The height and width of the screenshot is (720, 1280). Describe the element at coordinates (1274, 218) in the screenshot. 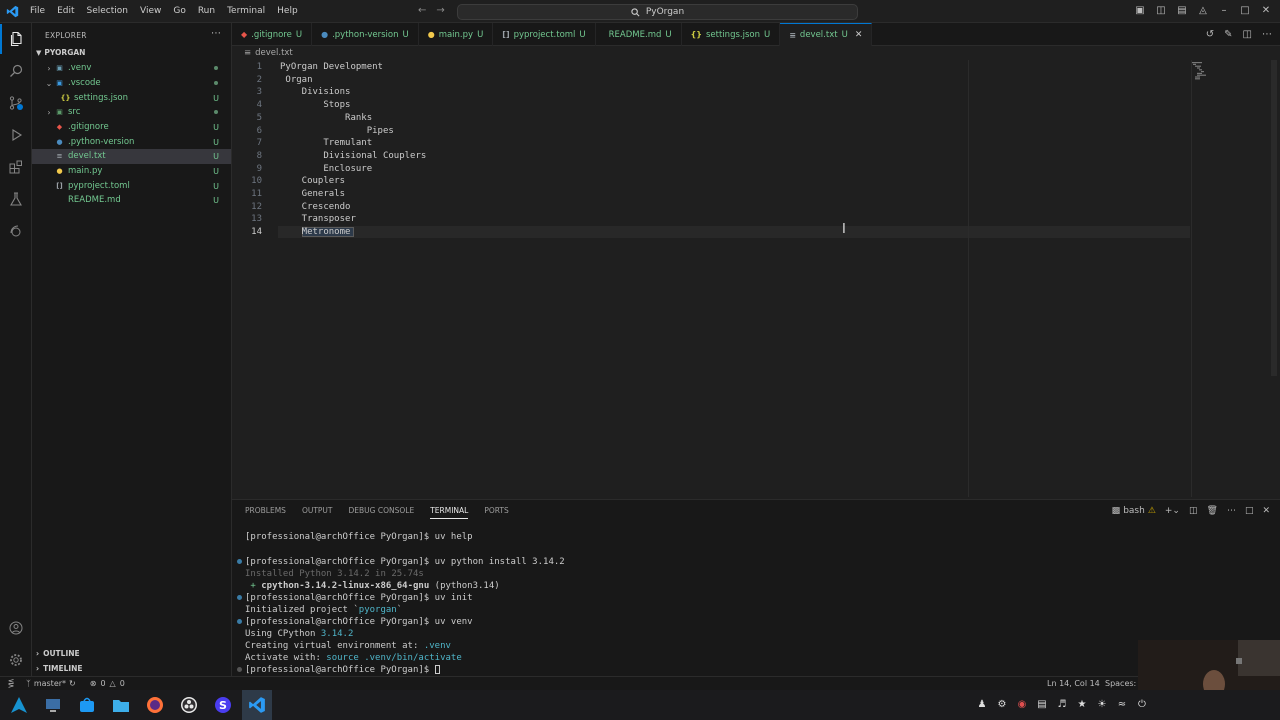

I see `vertical-scrollbar` at that location.